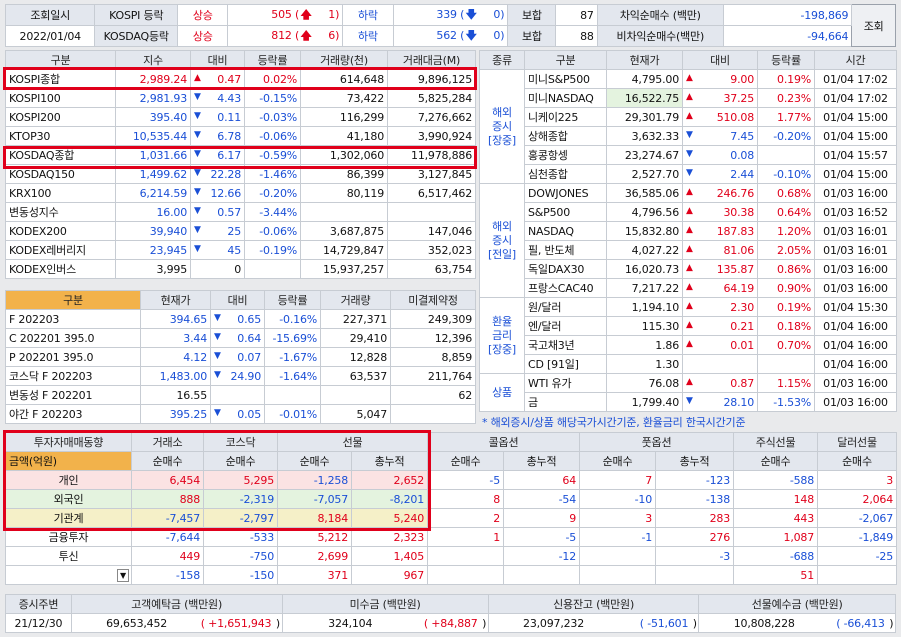 This screenshot has height=637, width=901. I want to click on overseas-row: 홍콩항셍 23,274.67 ▼ 0.08 01/04 15:57, so click(688, 155).